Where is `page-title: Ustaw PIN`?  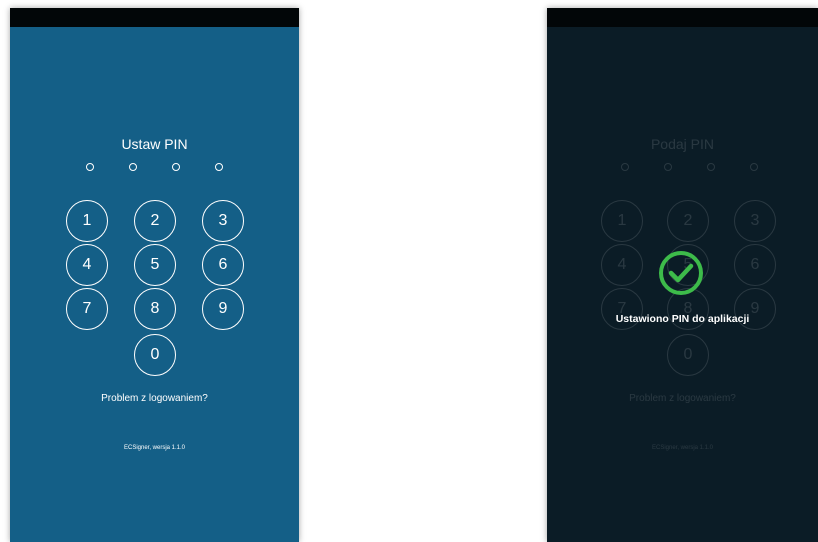
page-title: Ustaw PIN is located at coordinates (154, 144).